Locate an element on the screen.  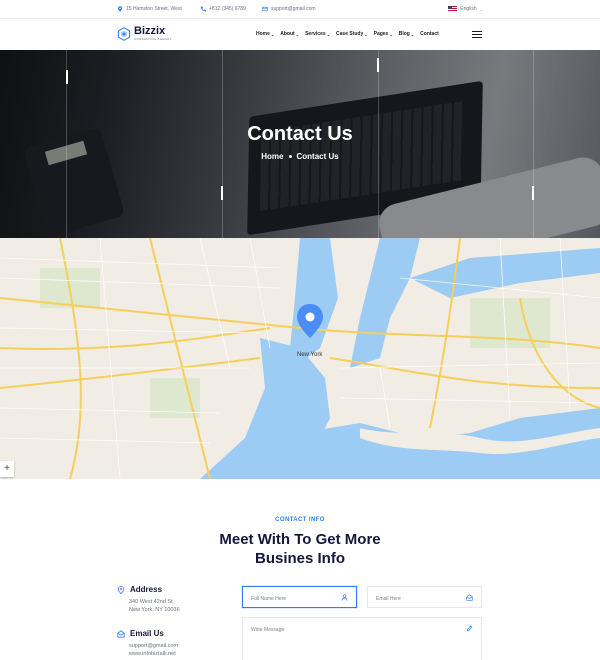
topbar-phone: +812 (345) 6789 is located at coordinates (223, 9).